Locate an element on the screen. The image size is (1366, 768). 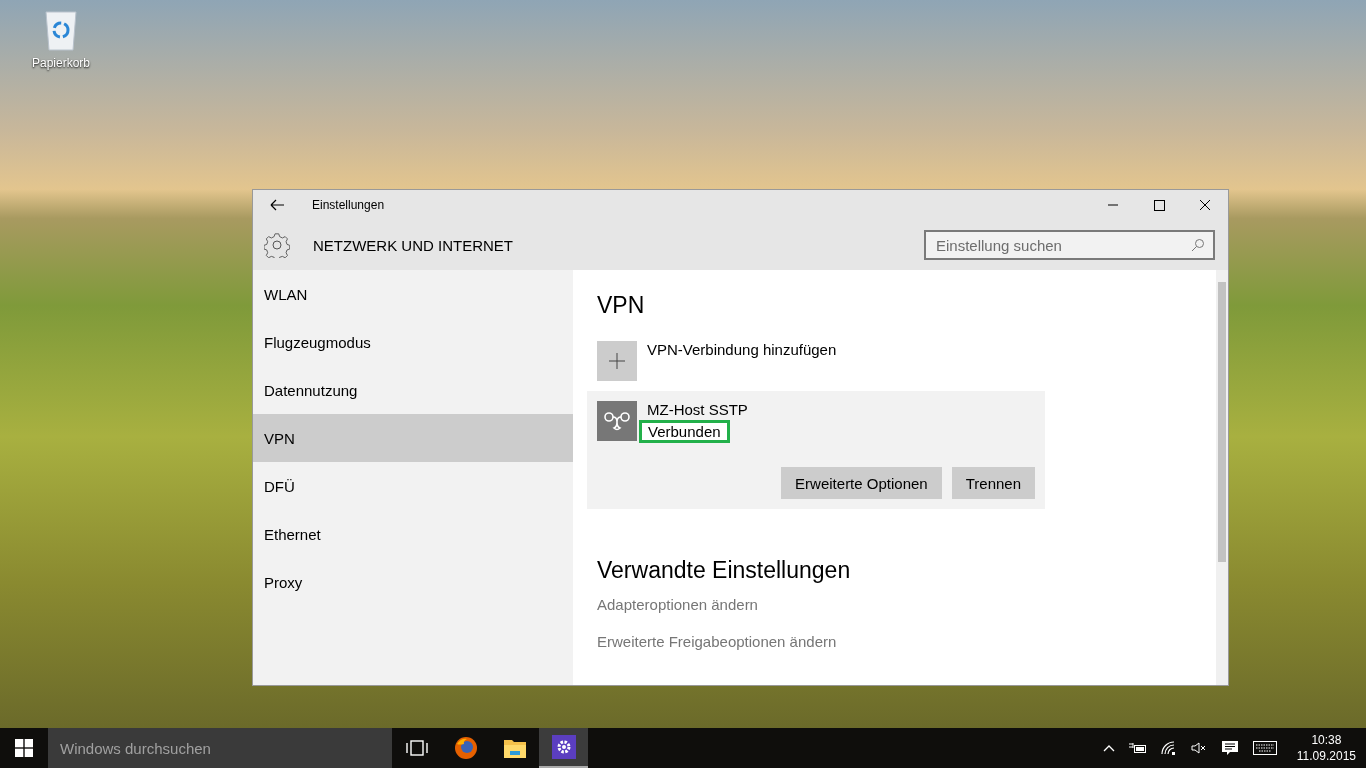
sidebar-item: Proxy is located at coordinates (413, 582).